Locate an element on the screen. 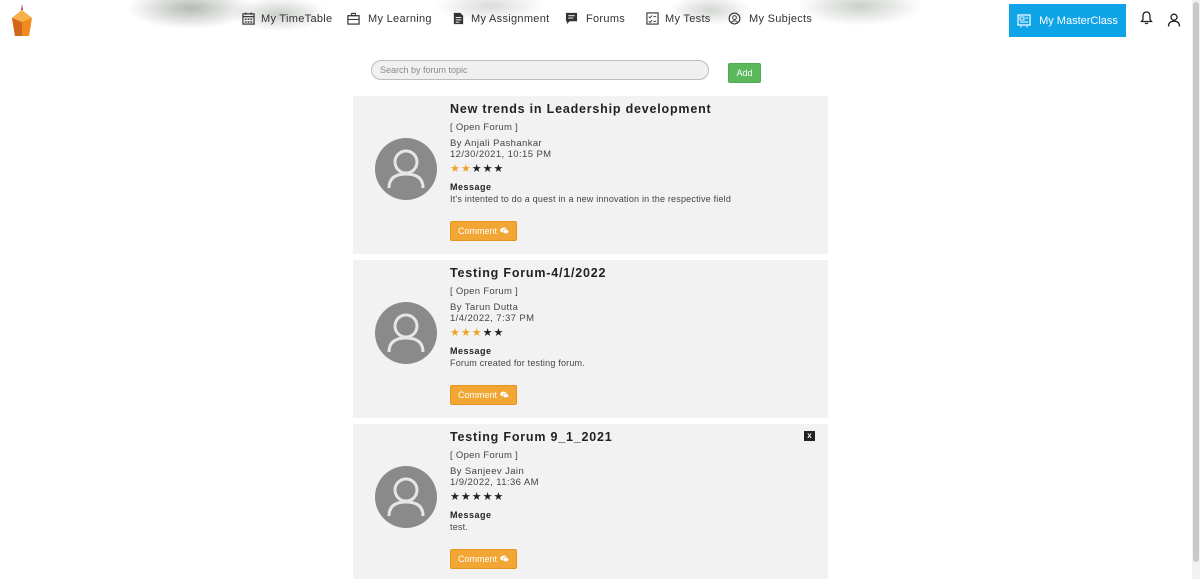  forum-title: New trends in Leadership development is located at coordinates (630, 109).